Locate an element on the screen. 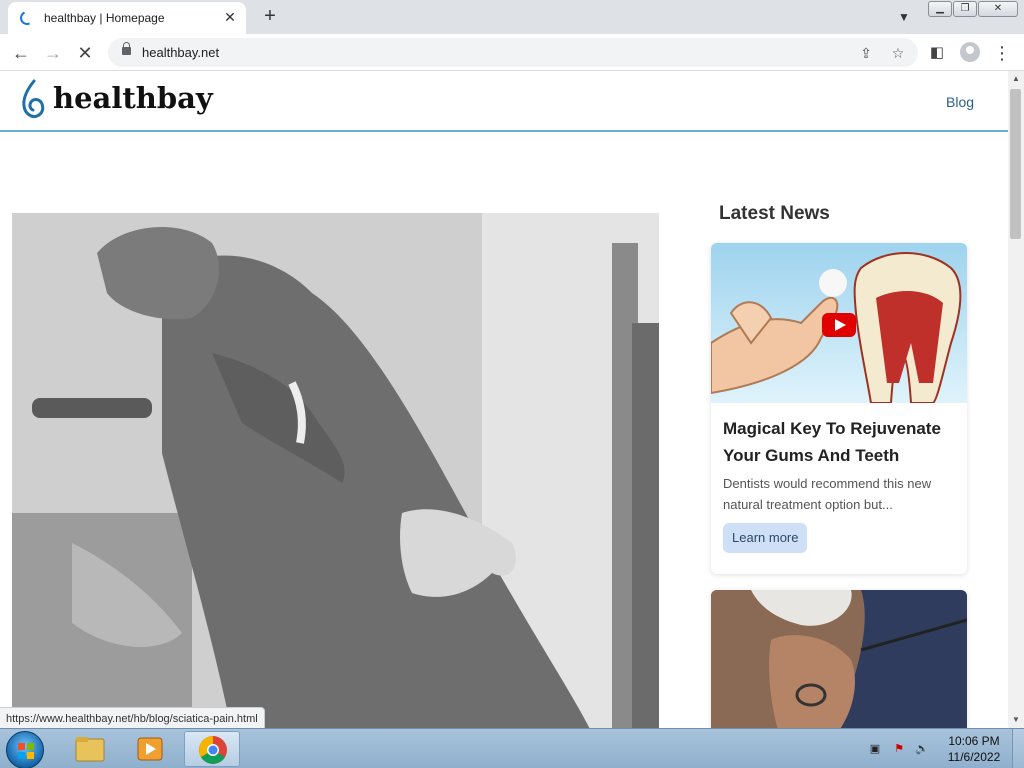  chrome-icon is located at coordinates (213, 750).